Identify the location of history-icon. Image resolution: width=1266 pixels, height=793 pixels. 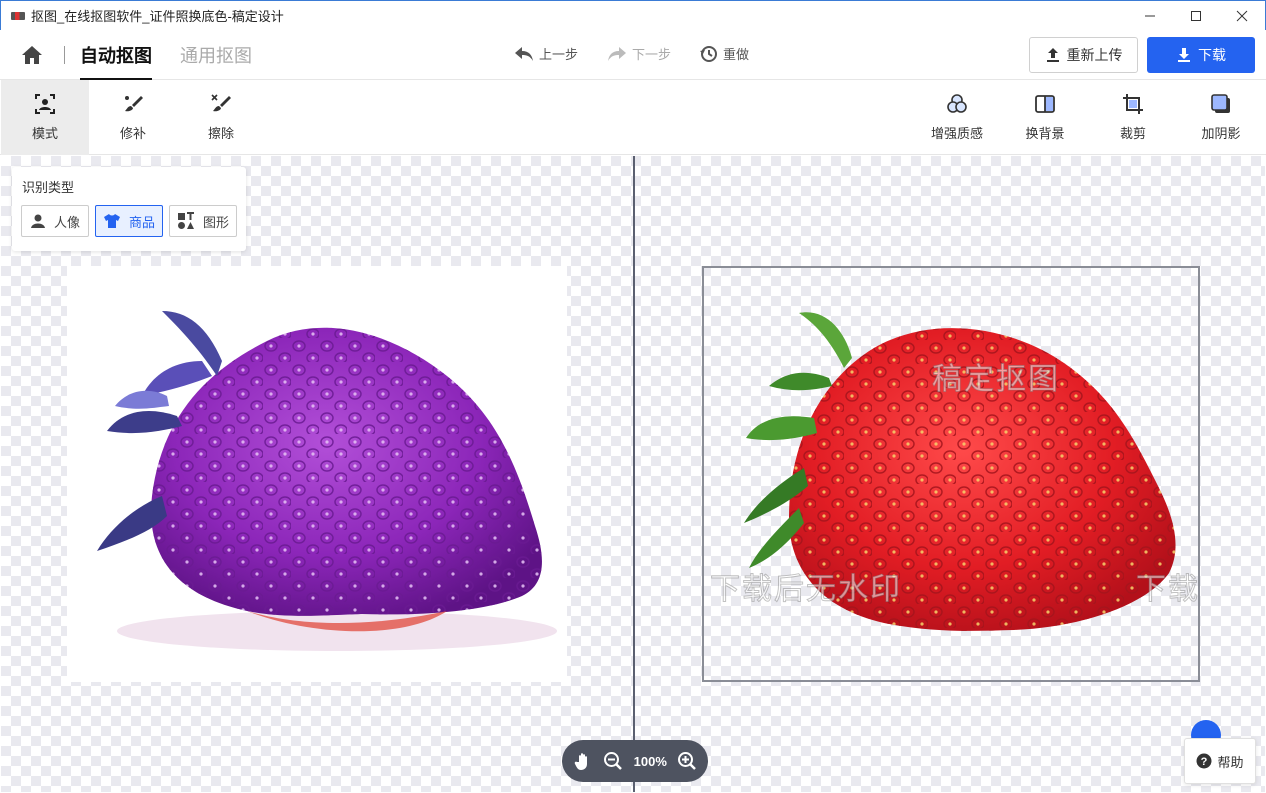
(708, 53).